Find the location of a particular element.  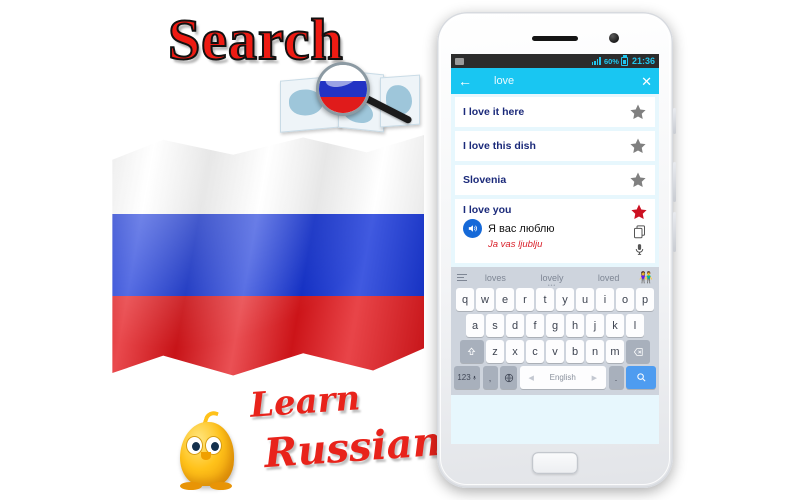

result-label: I love this dish is located at coordinates (499, 146).